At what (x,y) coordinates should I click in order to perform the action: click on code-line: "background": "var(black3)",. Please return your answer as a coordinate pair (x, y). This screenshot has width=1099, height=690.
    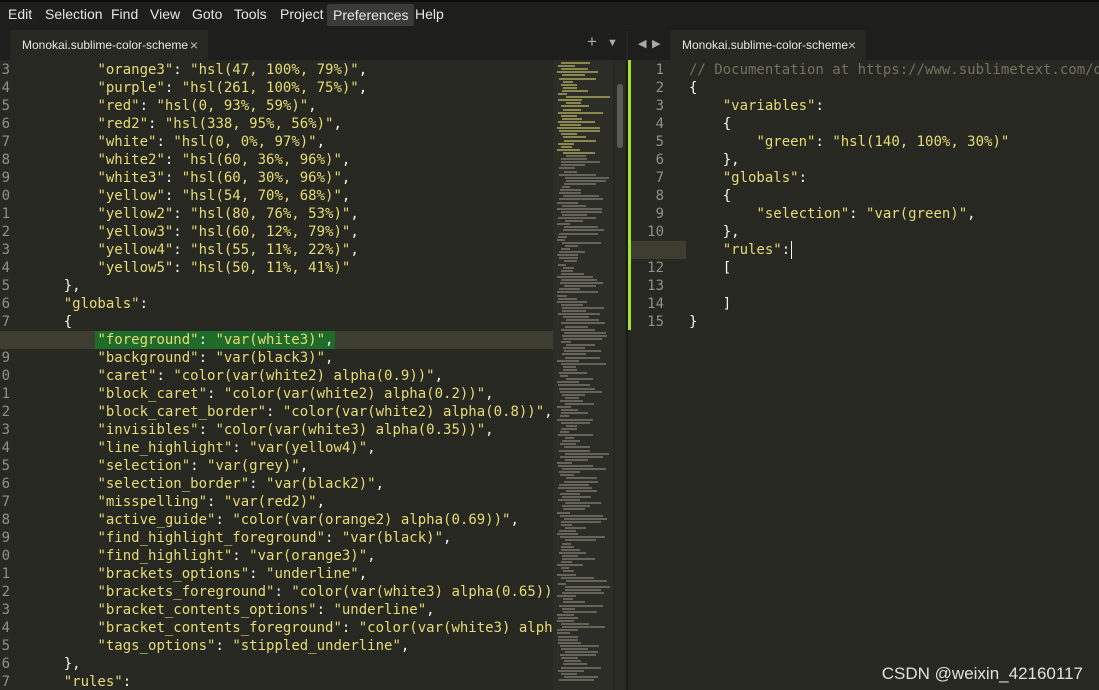
    Looking at the image, I should click on (215, 358).